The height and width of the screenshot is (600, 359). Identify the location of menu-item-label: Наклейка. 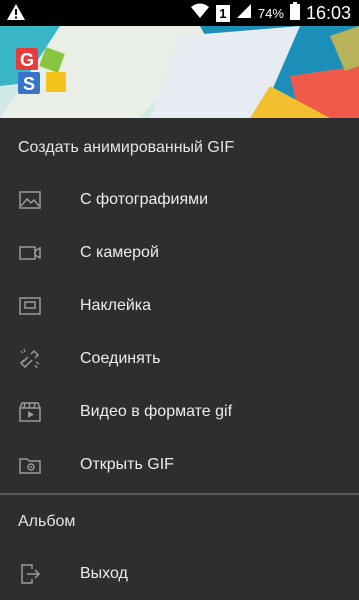
(116, 305).